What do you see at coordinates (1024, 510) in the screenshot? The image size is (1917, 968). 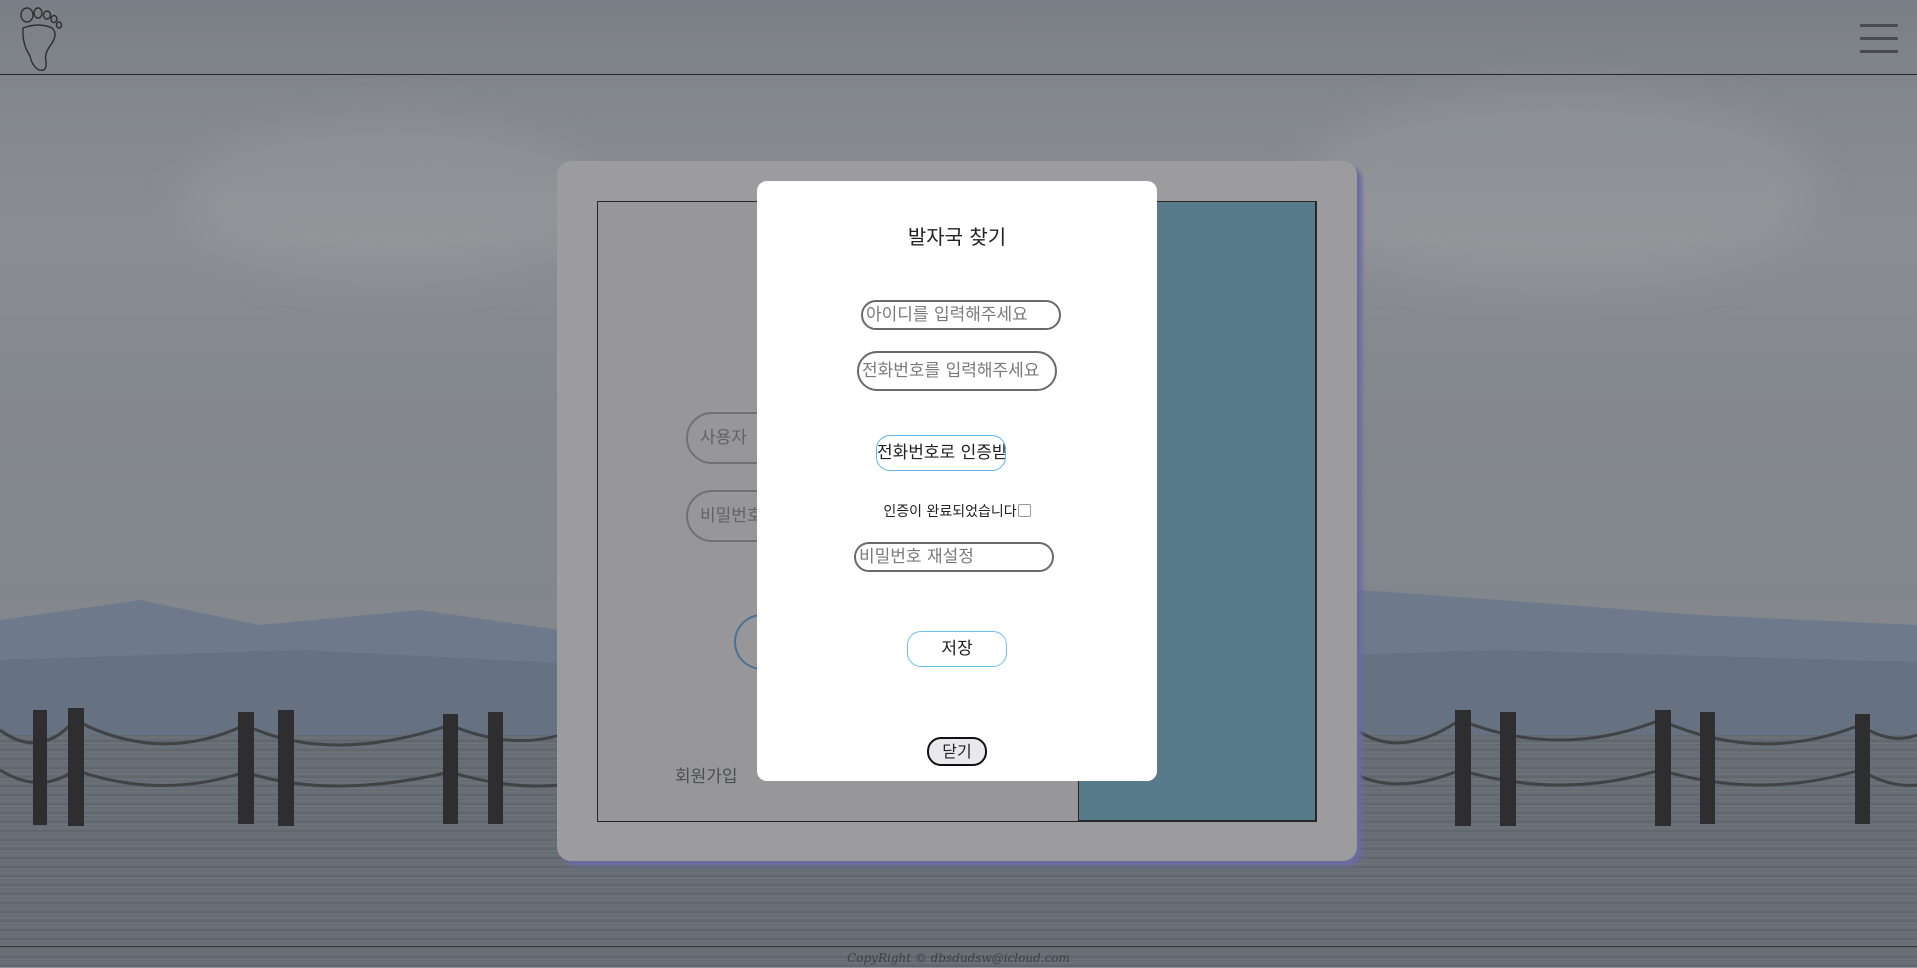 I see `verify-checkbox` at bounding box center [1024, 510].